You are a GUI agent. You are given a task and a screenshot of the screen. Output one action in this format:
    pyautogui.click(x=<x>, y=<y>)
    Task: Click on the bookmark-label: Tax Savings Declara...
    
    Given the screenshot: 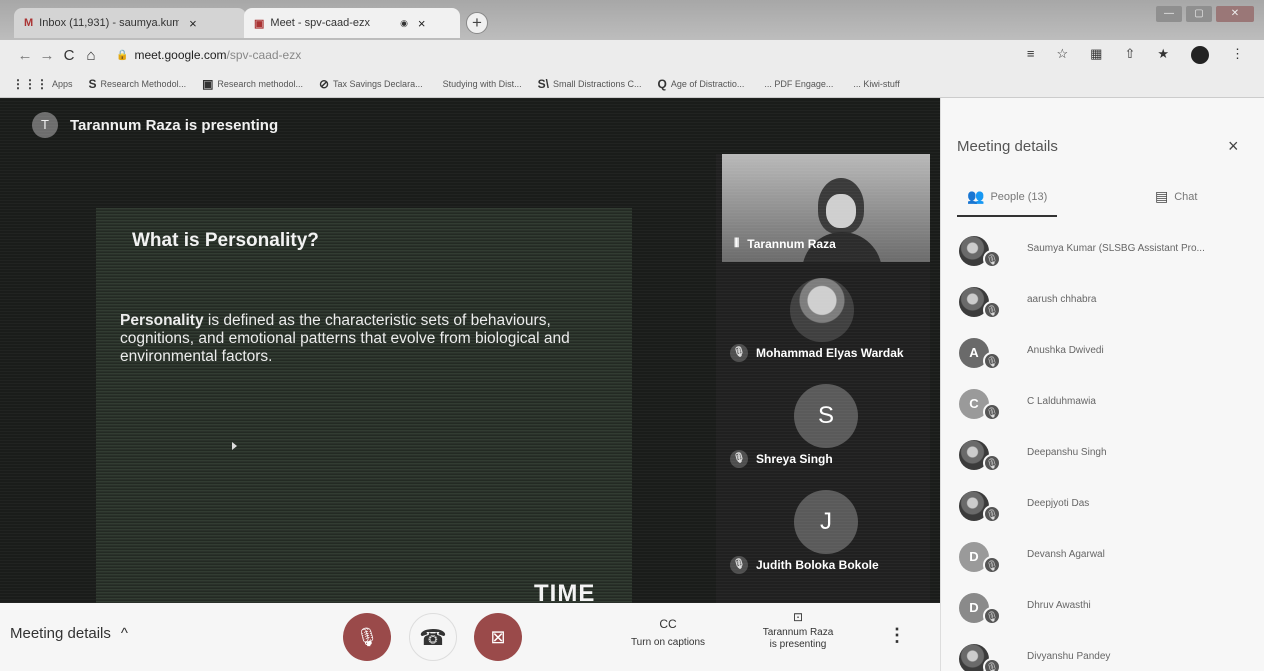 What is the action you would take?
    pyautogui.click(x=378, y=83)
    